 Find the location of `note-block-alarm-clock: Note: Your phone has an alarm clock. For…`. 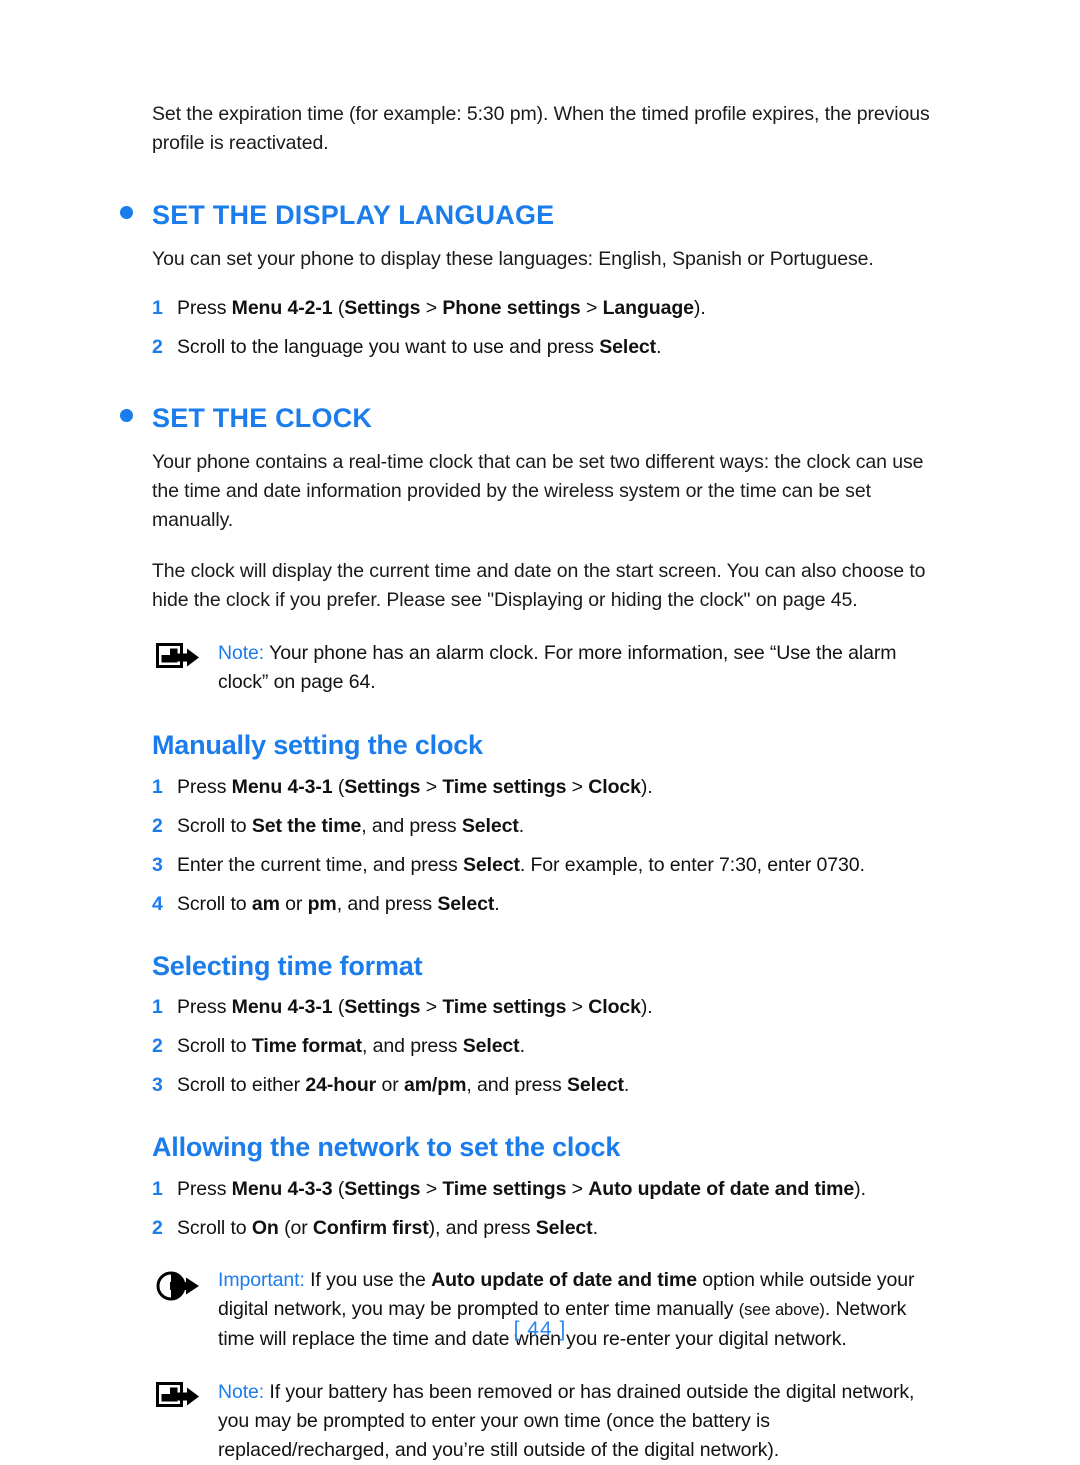

note-block-alarm-clock: Note: Your phone has an alarm clock. For… is located at coordinates (549, 668).